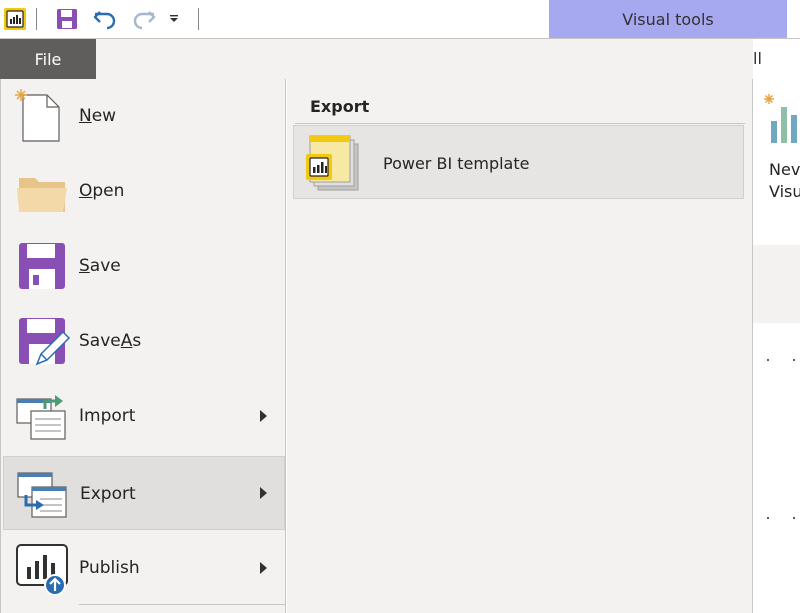 This screenshot has height=613, width=800. I want to click on report-background: Nev Visu, so click(776, 346).